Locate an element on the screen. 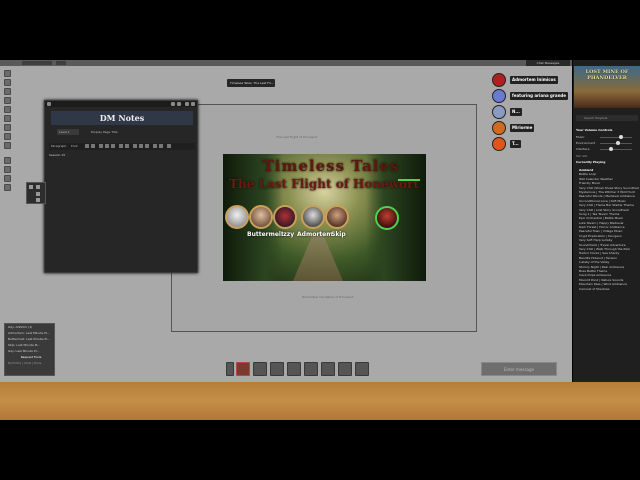 This screenshot has width=640, height=480. align-left-icon is located at coordinates (101, 146).